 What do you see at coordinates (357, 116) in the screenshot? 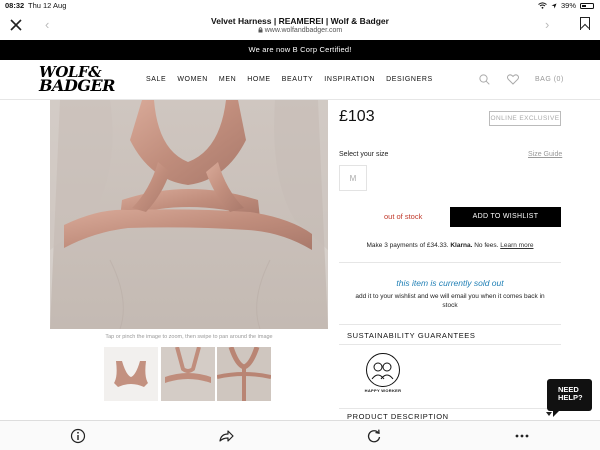
I see `product-price: £103` at bounding box center [357, 116].